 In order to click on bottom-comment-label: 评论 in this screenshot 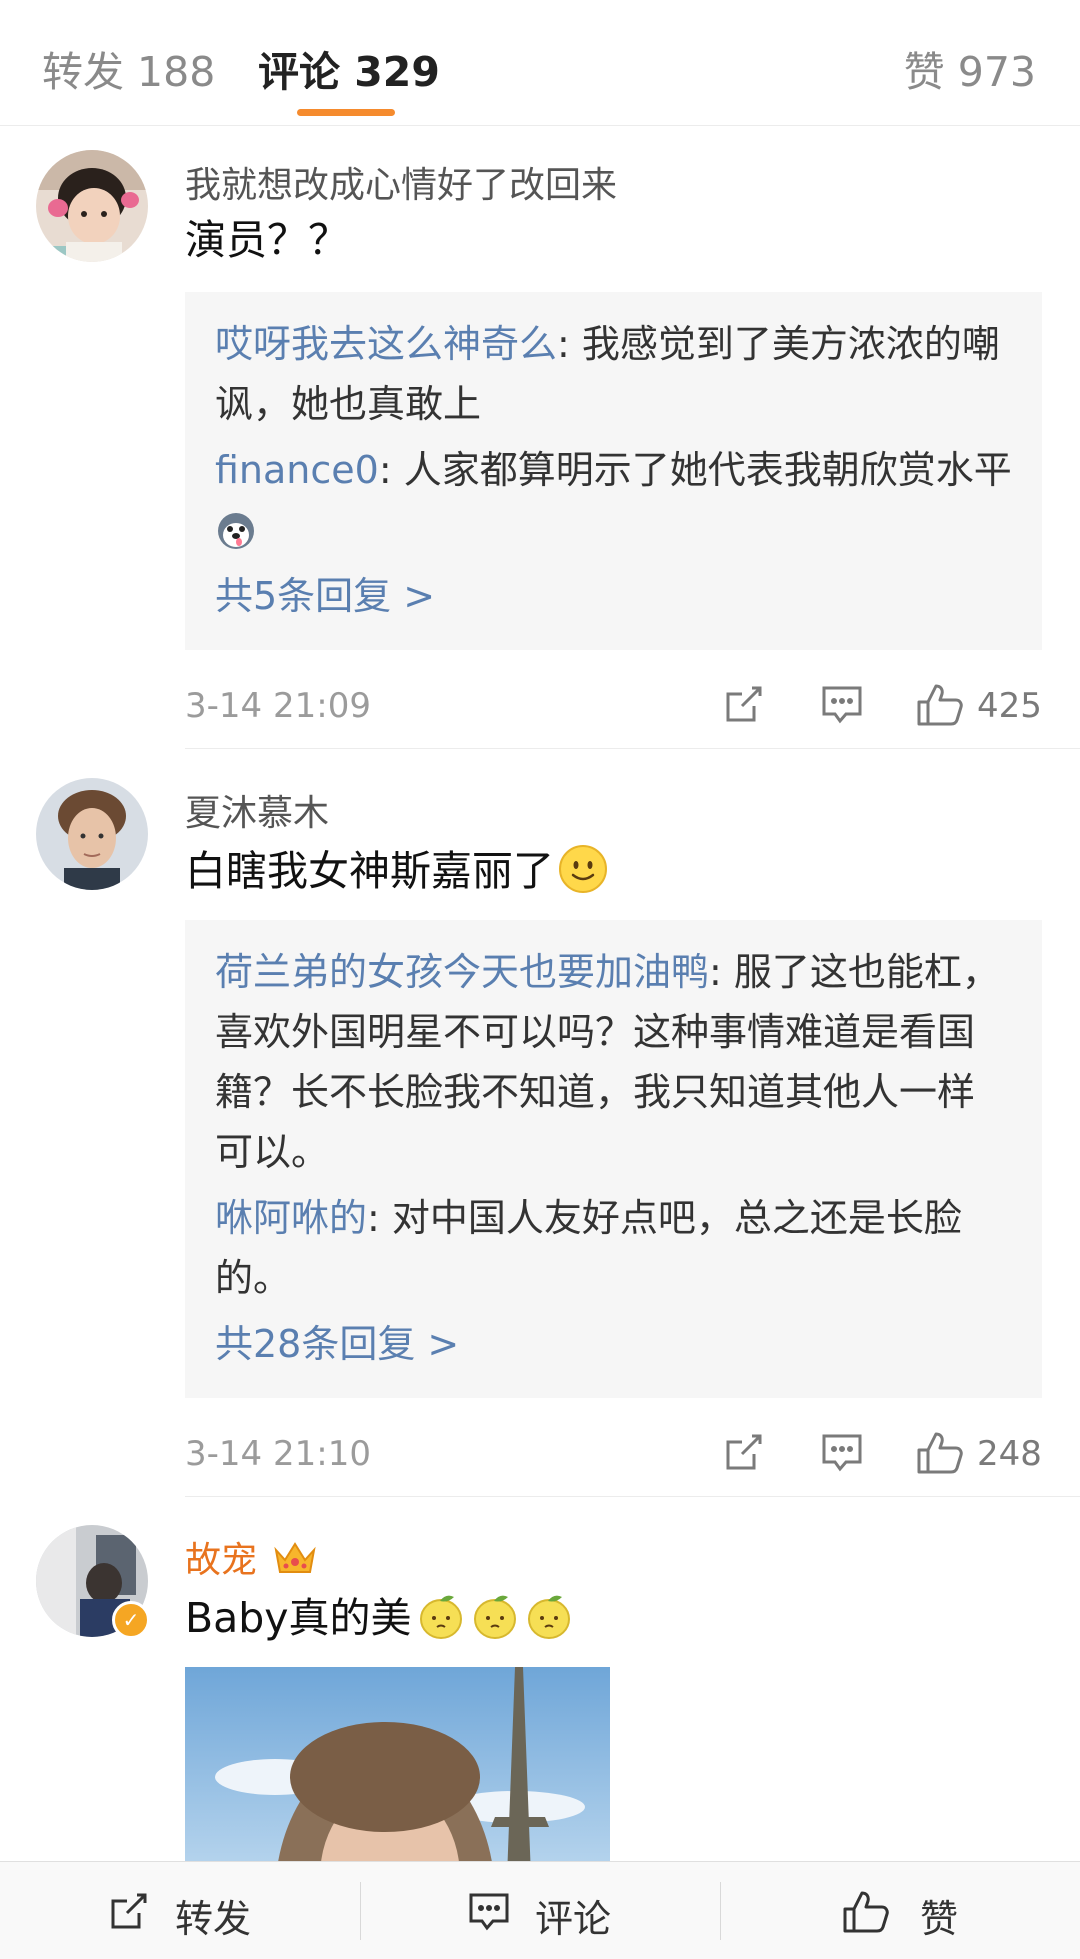, I will do `click(573, 1919)`.